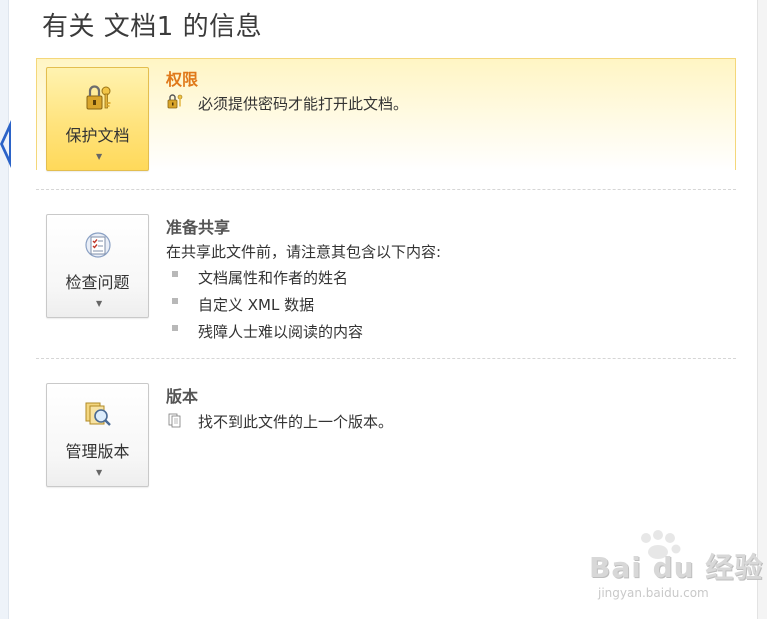 This screenshot has width=767, height=619. I want to click on checklist-icon, so click(98, 245).